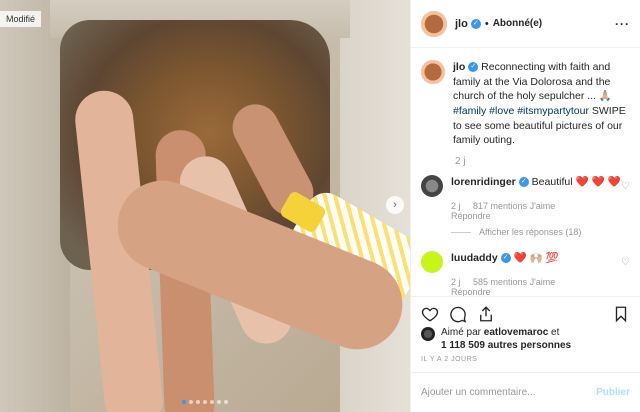  I want to click on comment-username: lorenridinger, so click(483, 182).